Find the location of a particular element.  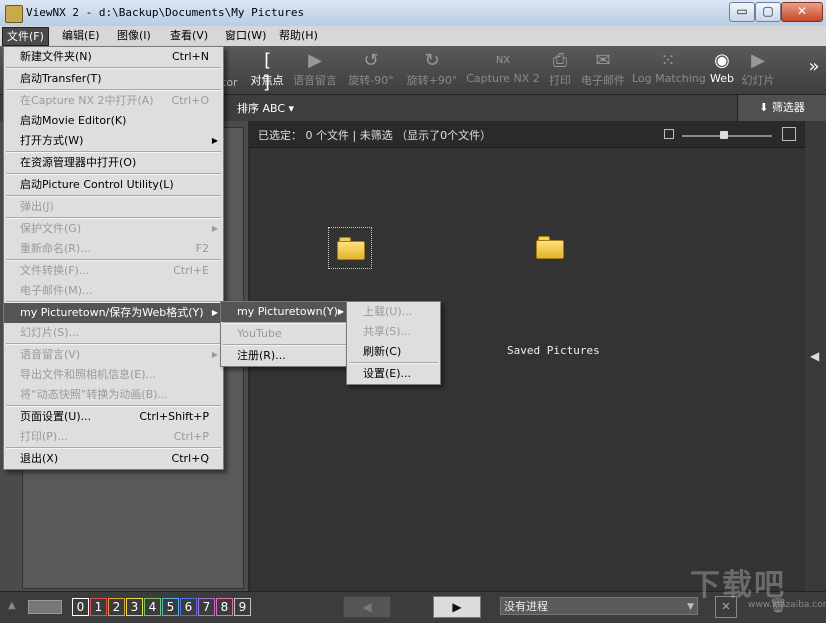

print-label: 打印 is located at coordinates (560, 80).